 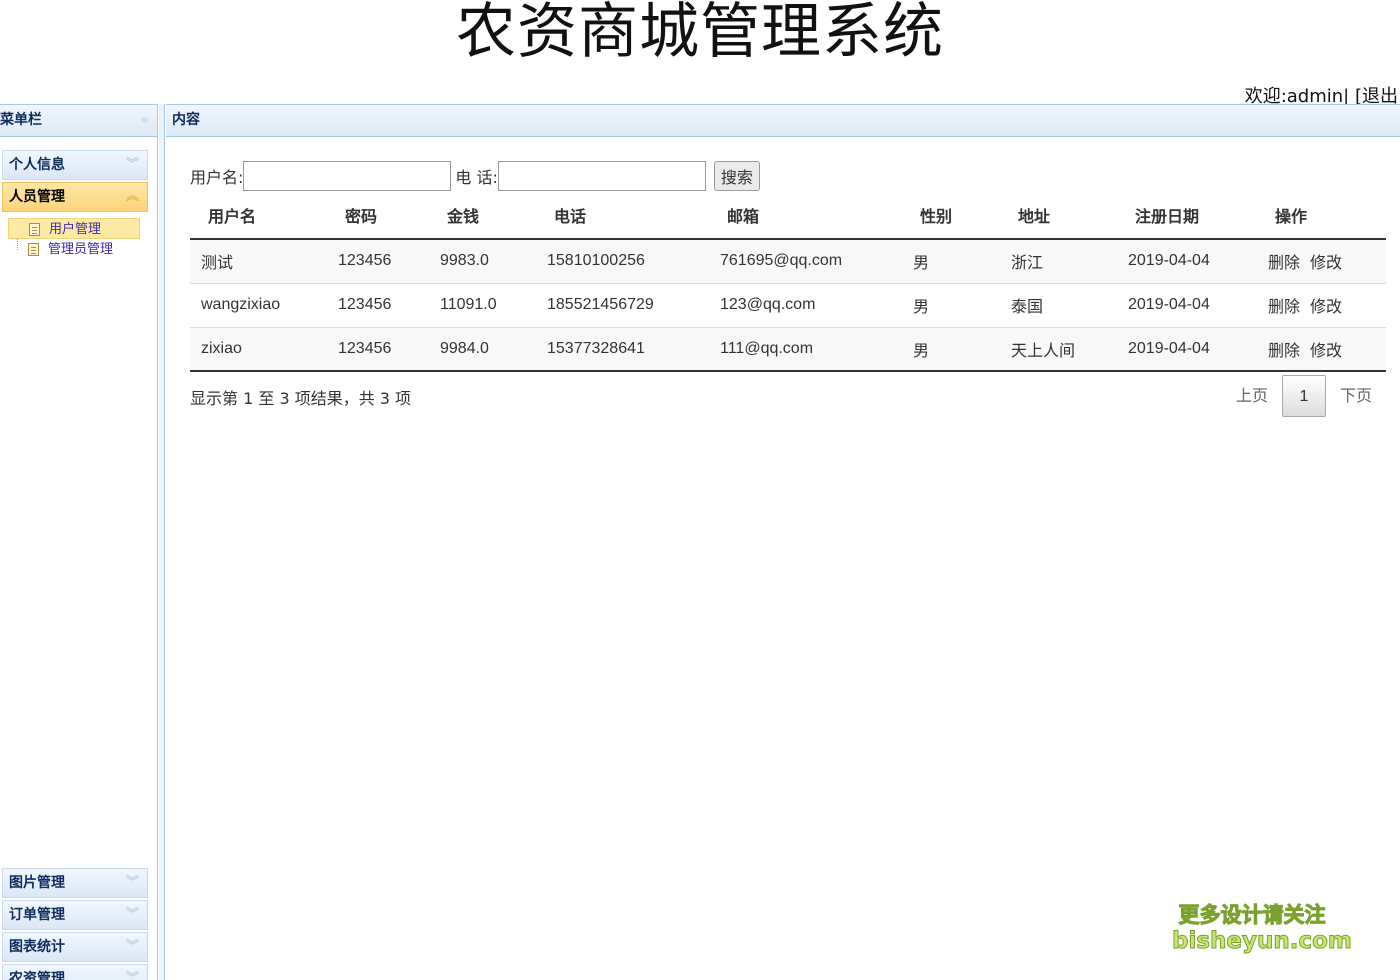 What do you see at coordinates (1321, 216) in the screenshot?
I see `column-header-actions: 操作` at bounding box center [1321, 216].